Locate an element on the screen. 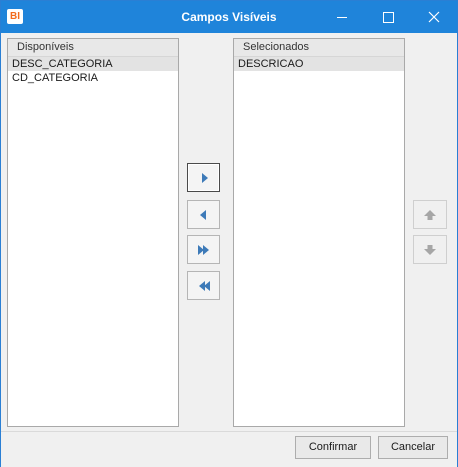 The image size is (458, 467). arrow-down-icon is located at coordinates (430, 249).